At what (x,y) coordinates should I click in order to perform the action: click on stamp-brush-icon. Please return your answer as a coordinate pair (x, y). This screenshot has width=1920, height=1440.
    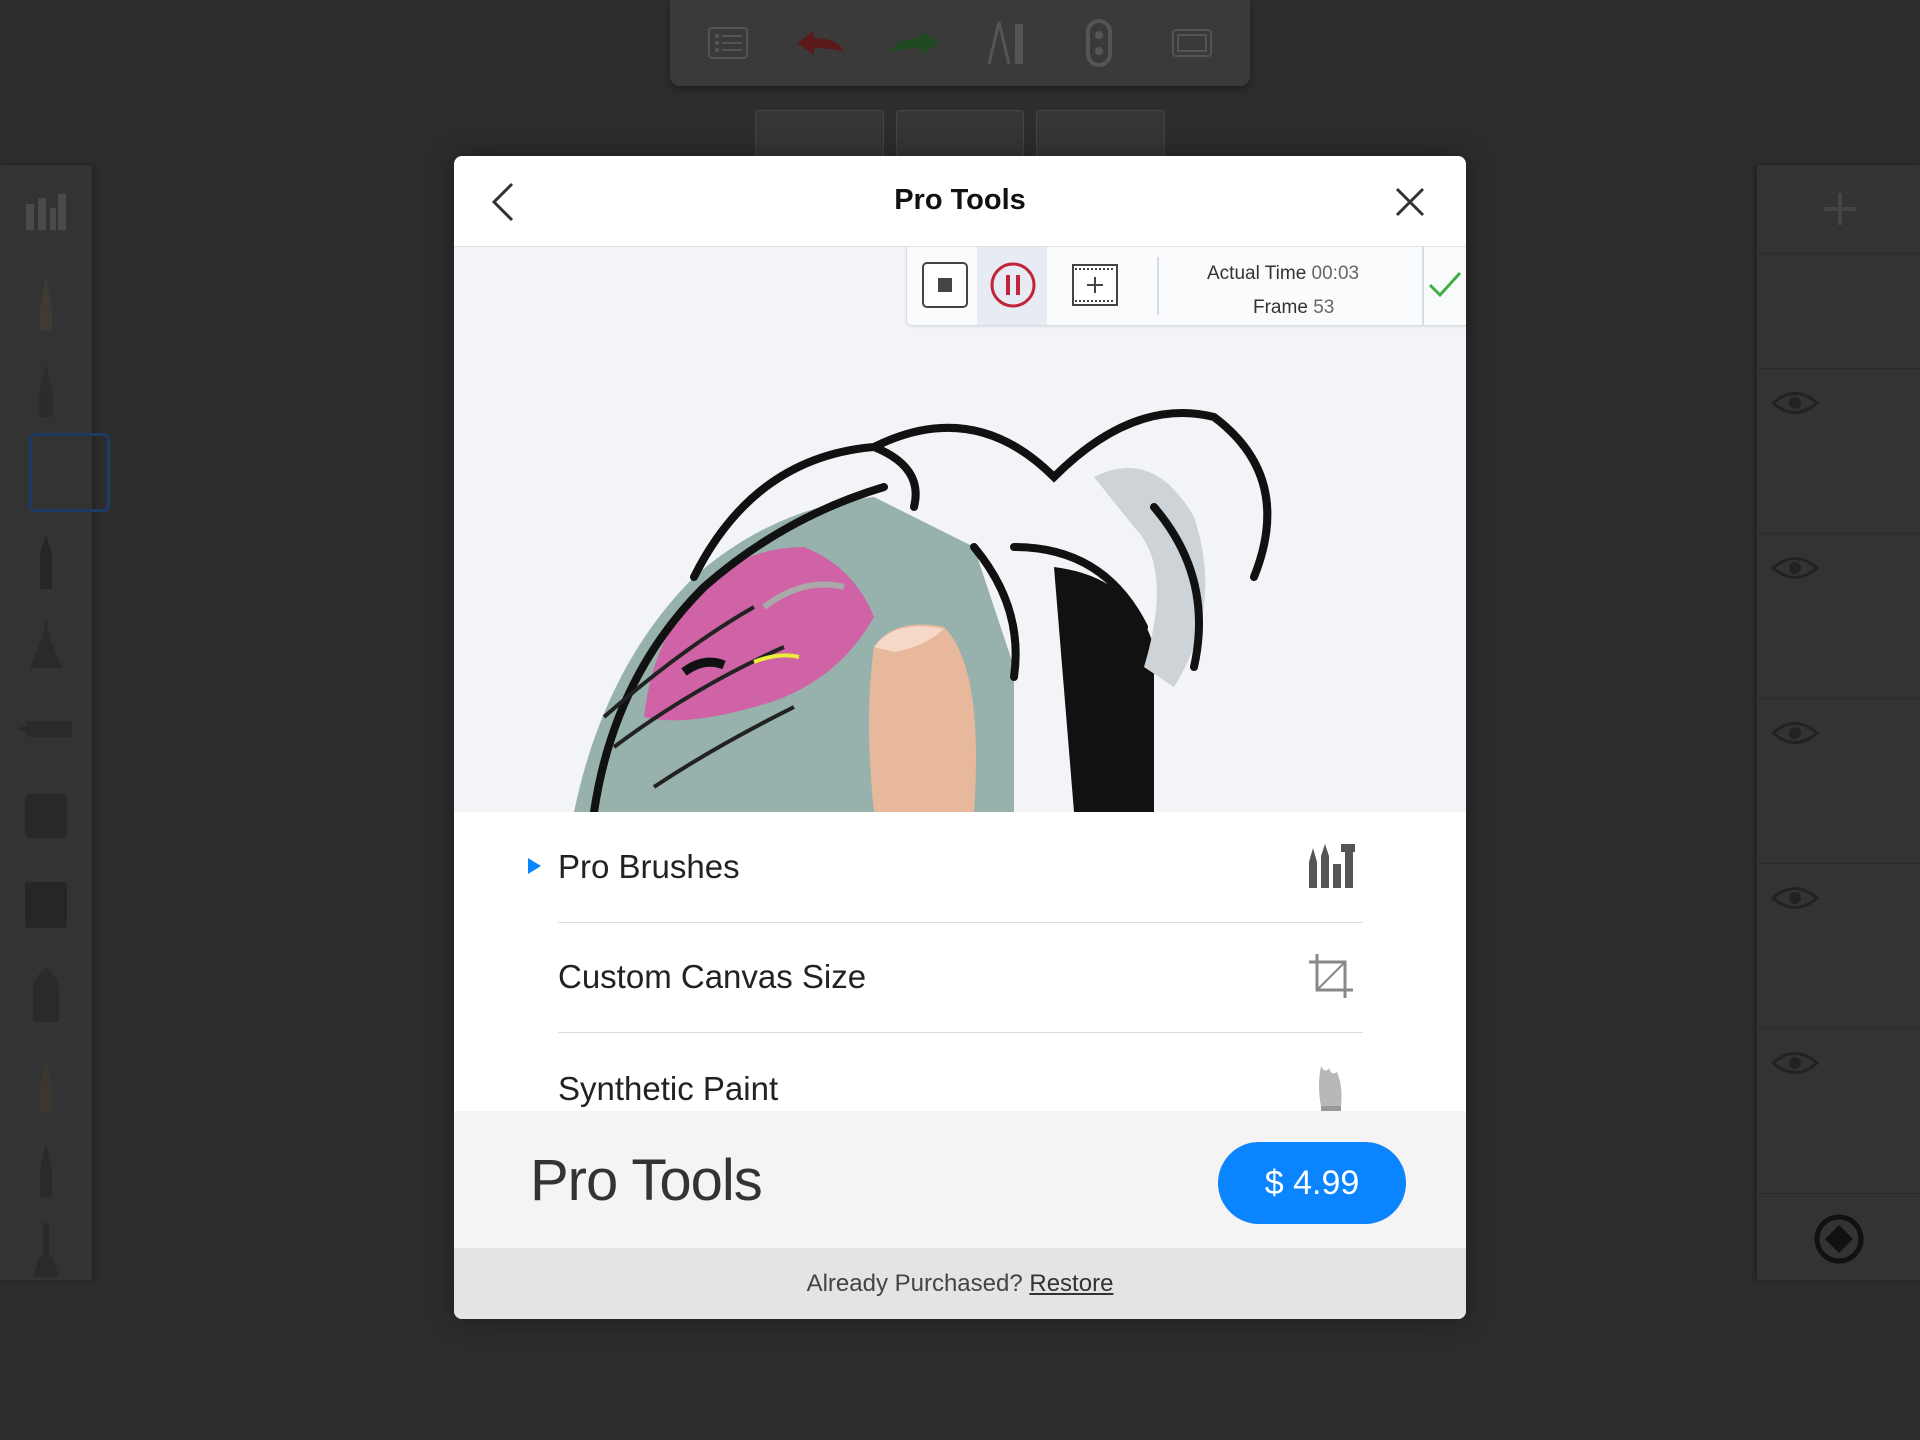
    Looking at the image, I should click on (46, 1250).